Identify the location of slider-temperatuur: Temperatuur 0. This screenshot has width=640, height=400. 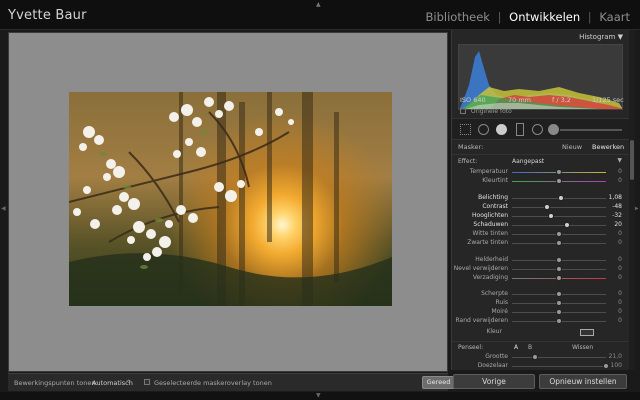
(540, 172).